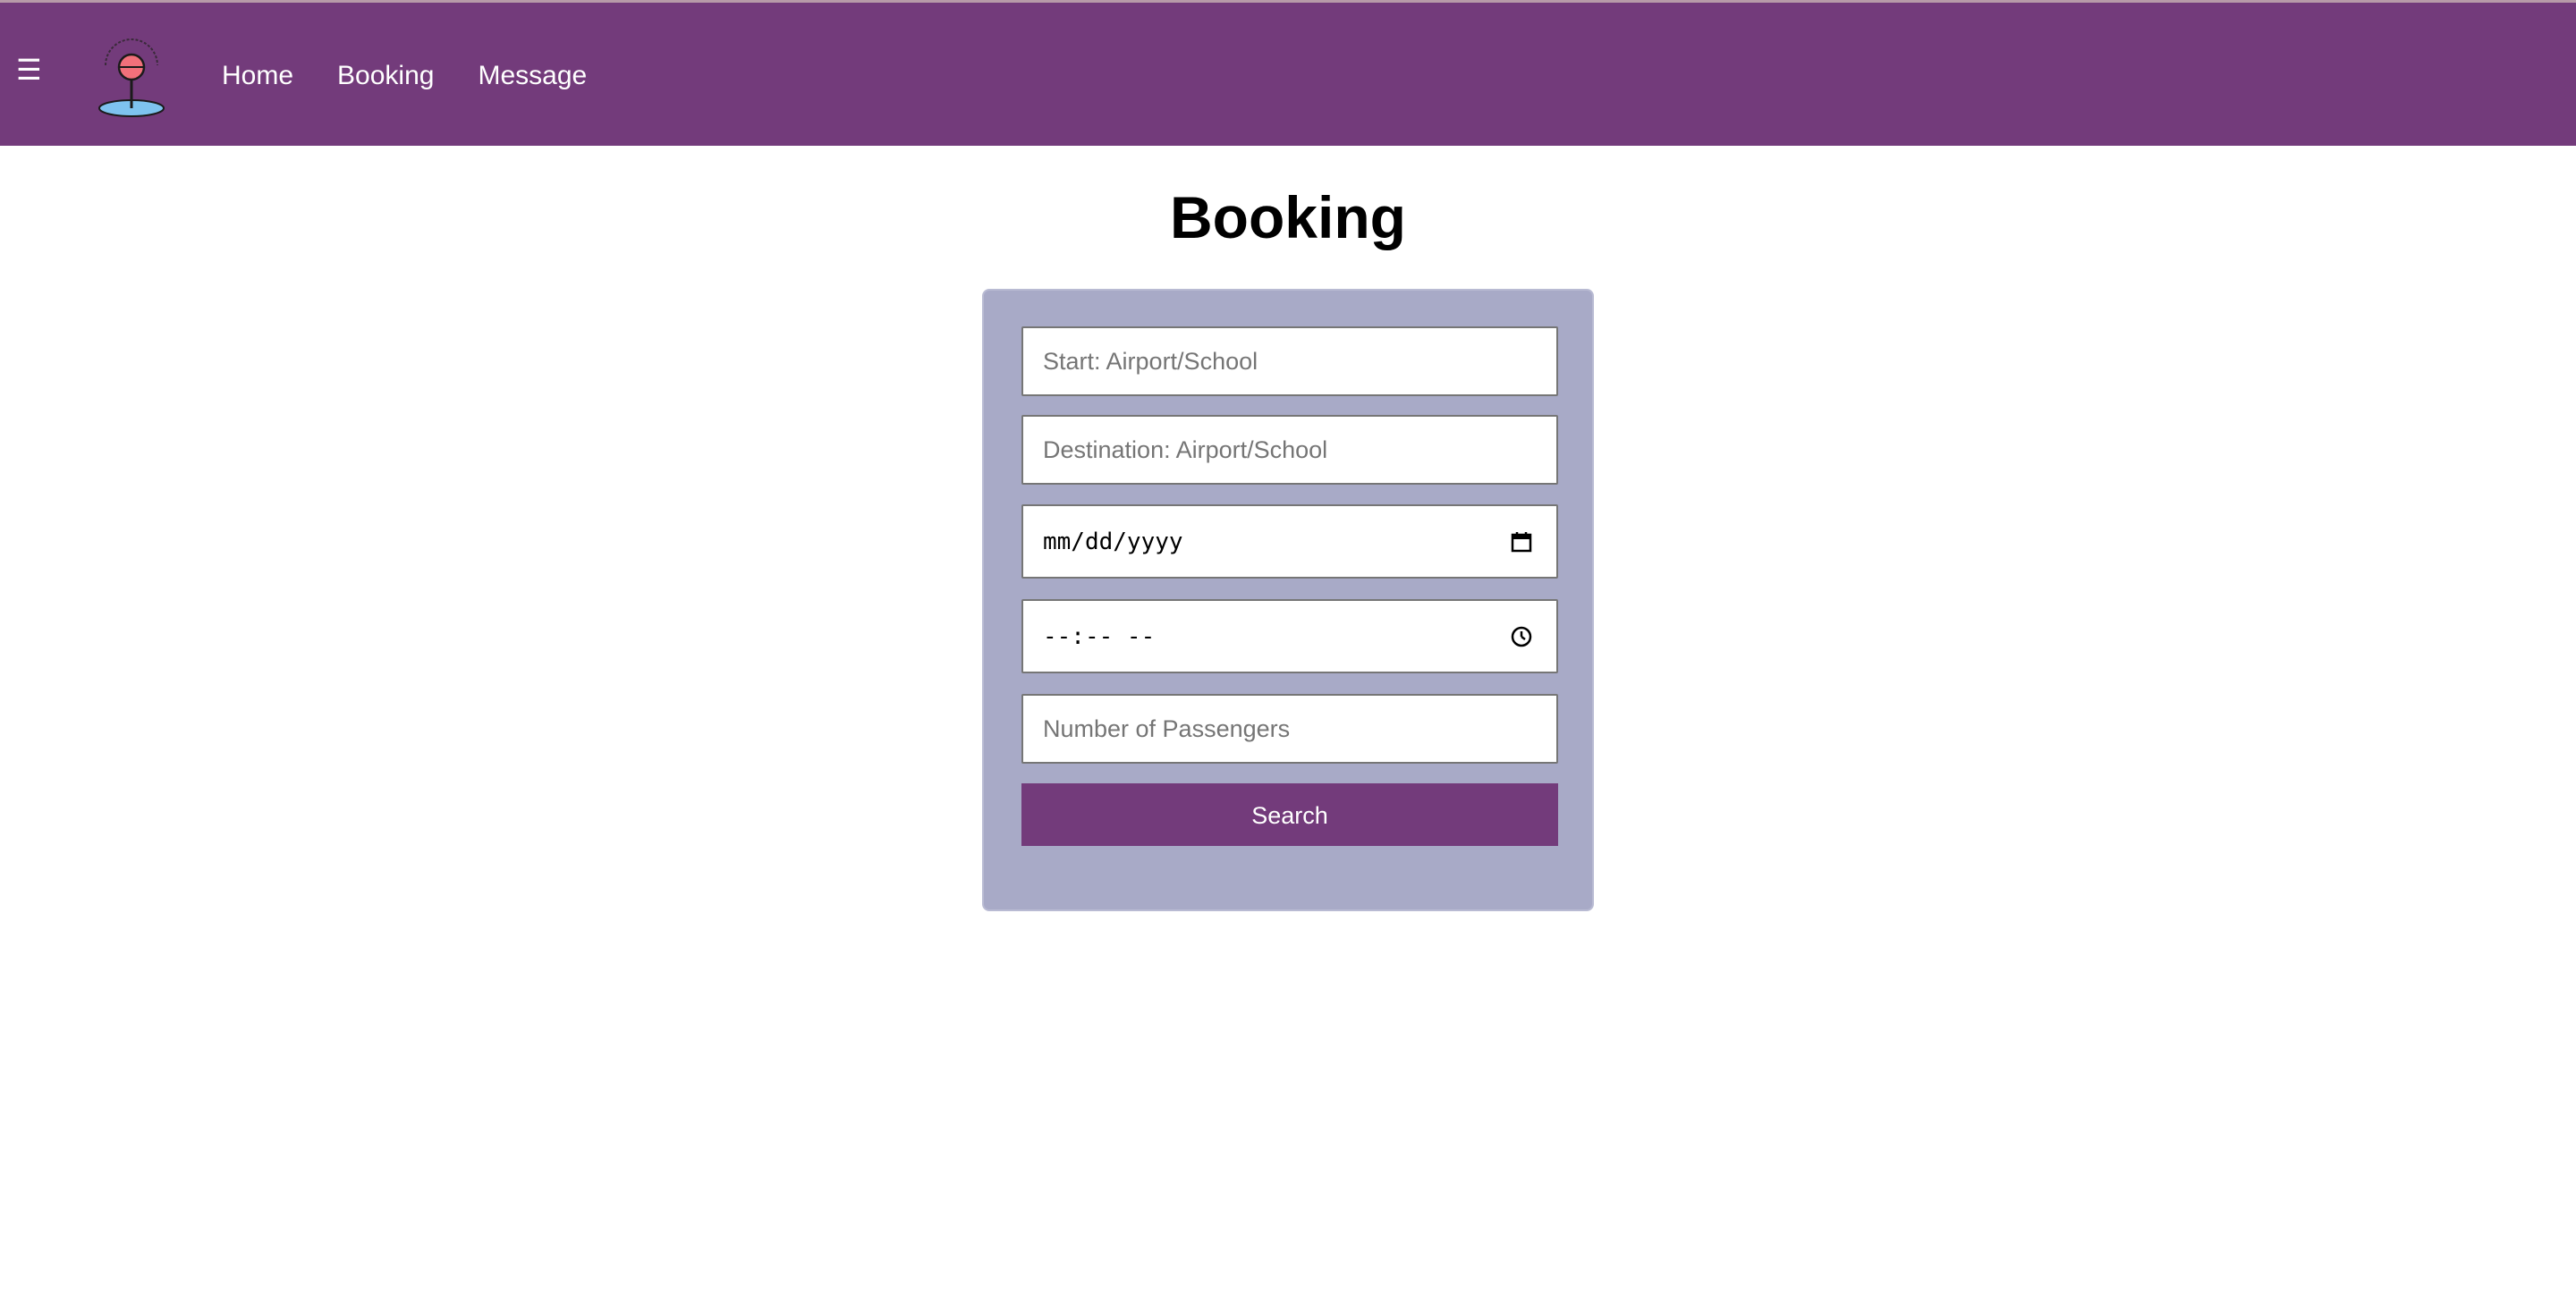  I want to click on nav-link-home: Home, so click(257, 76).